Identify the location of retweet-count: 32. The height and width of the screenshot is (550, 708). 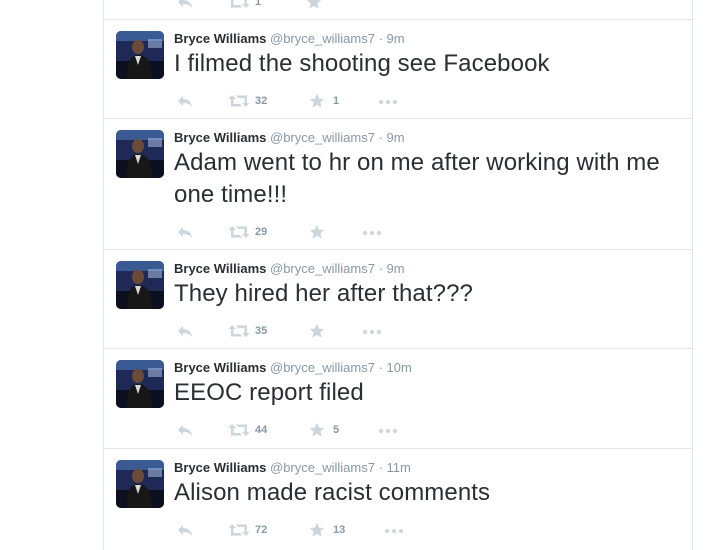
(261, 101).